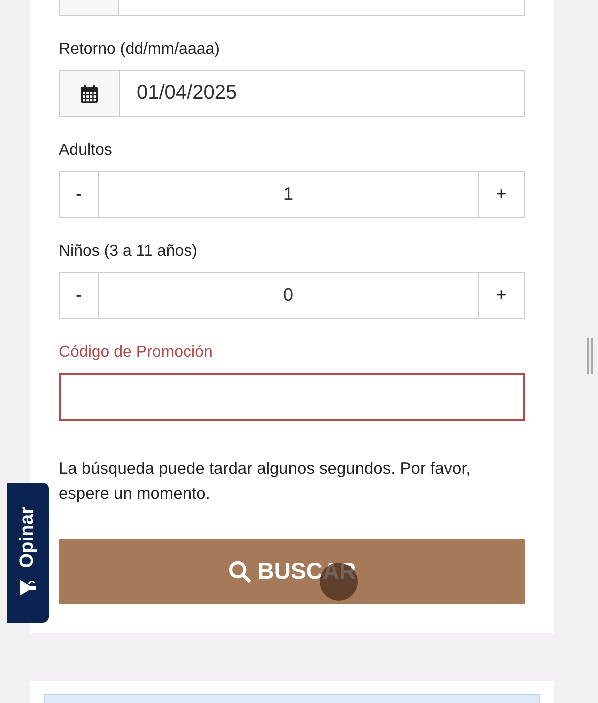 The width and height of the screenshot is (598, 703). I want to click on field-label: Adultos, so click(86, 151).